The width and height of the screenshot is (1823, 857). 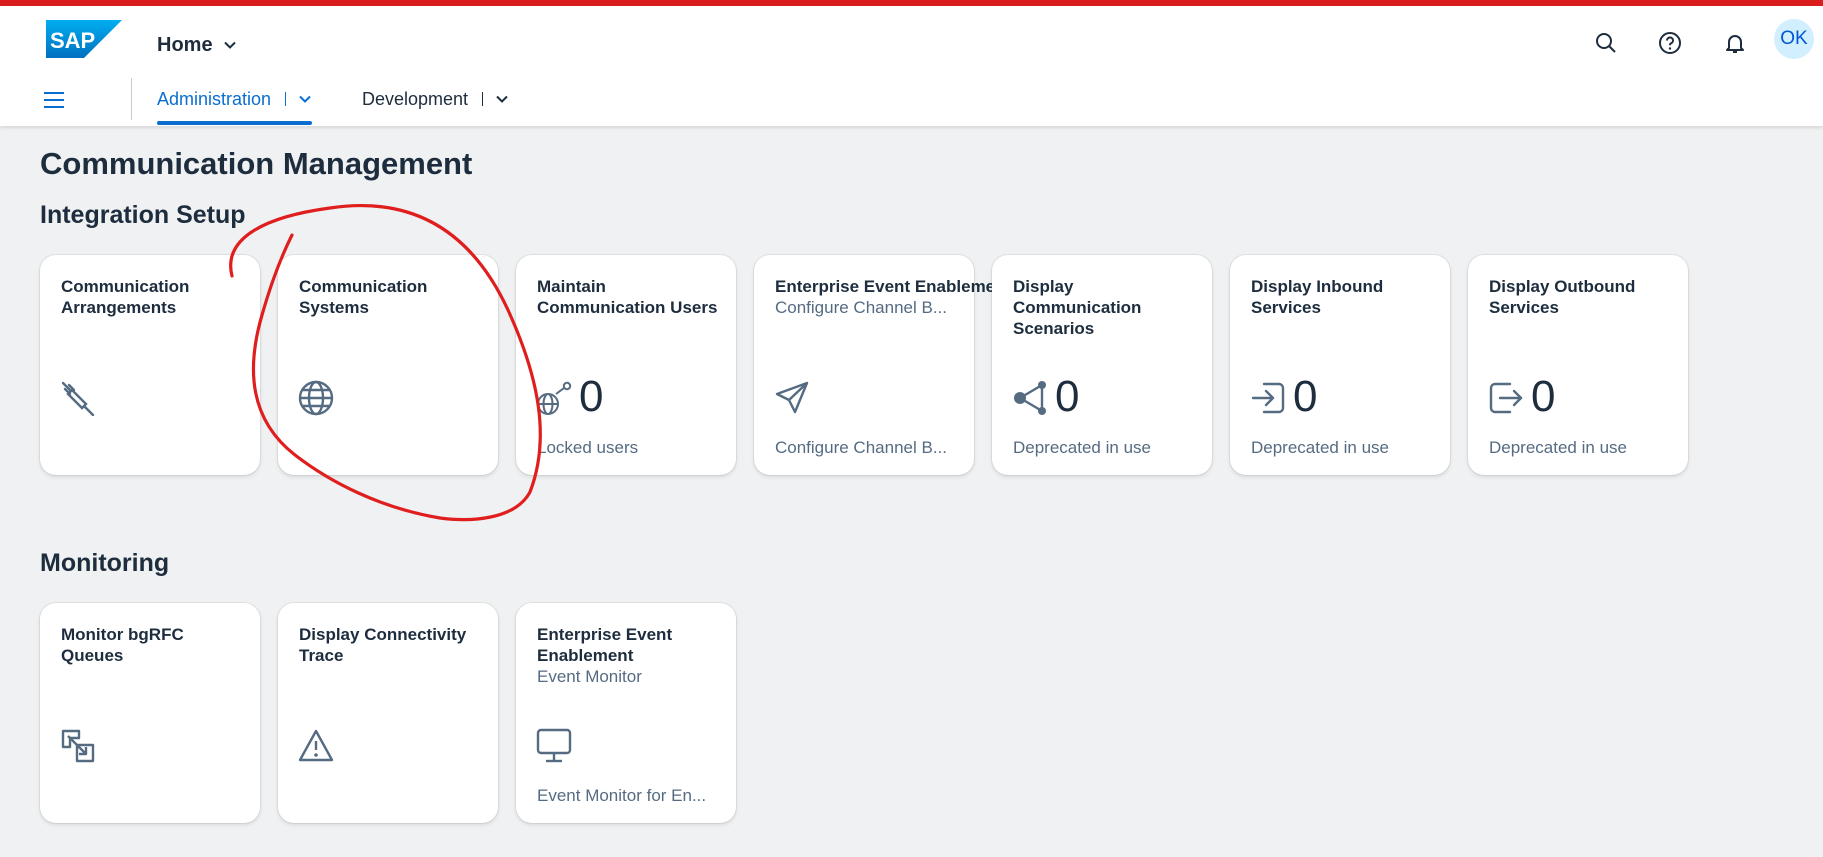 I want to click on tab-administration: Administration, so click(x=235, y=99).